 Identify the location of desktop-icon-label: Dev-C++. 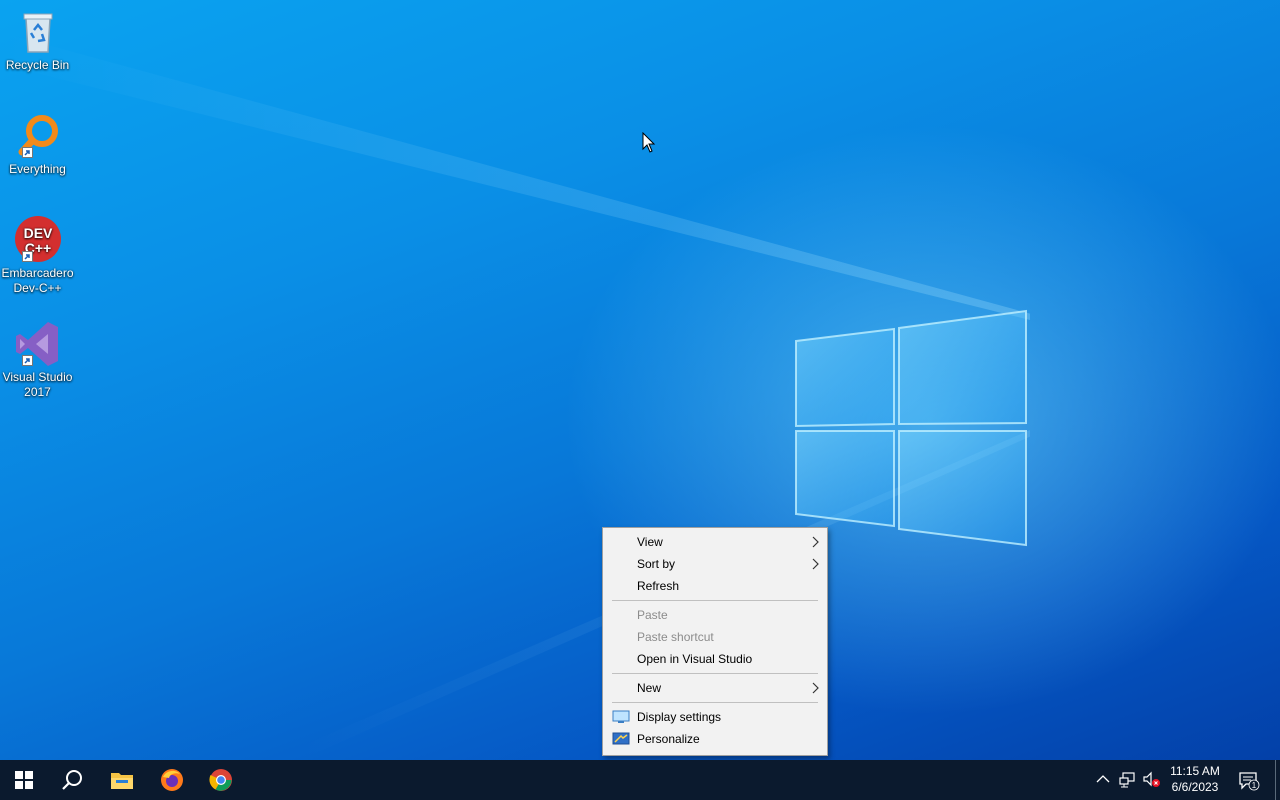
(37, 288).